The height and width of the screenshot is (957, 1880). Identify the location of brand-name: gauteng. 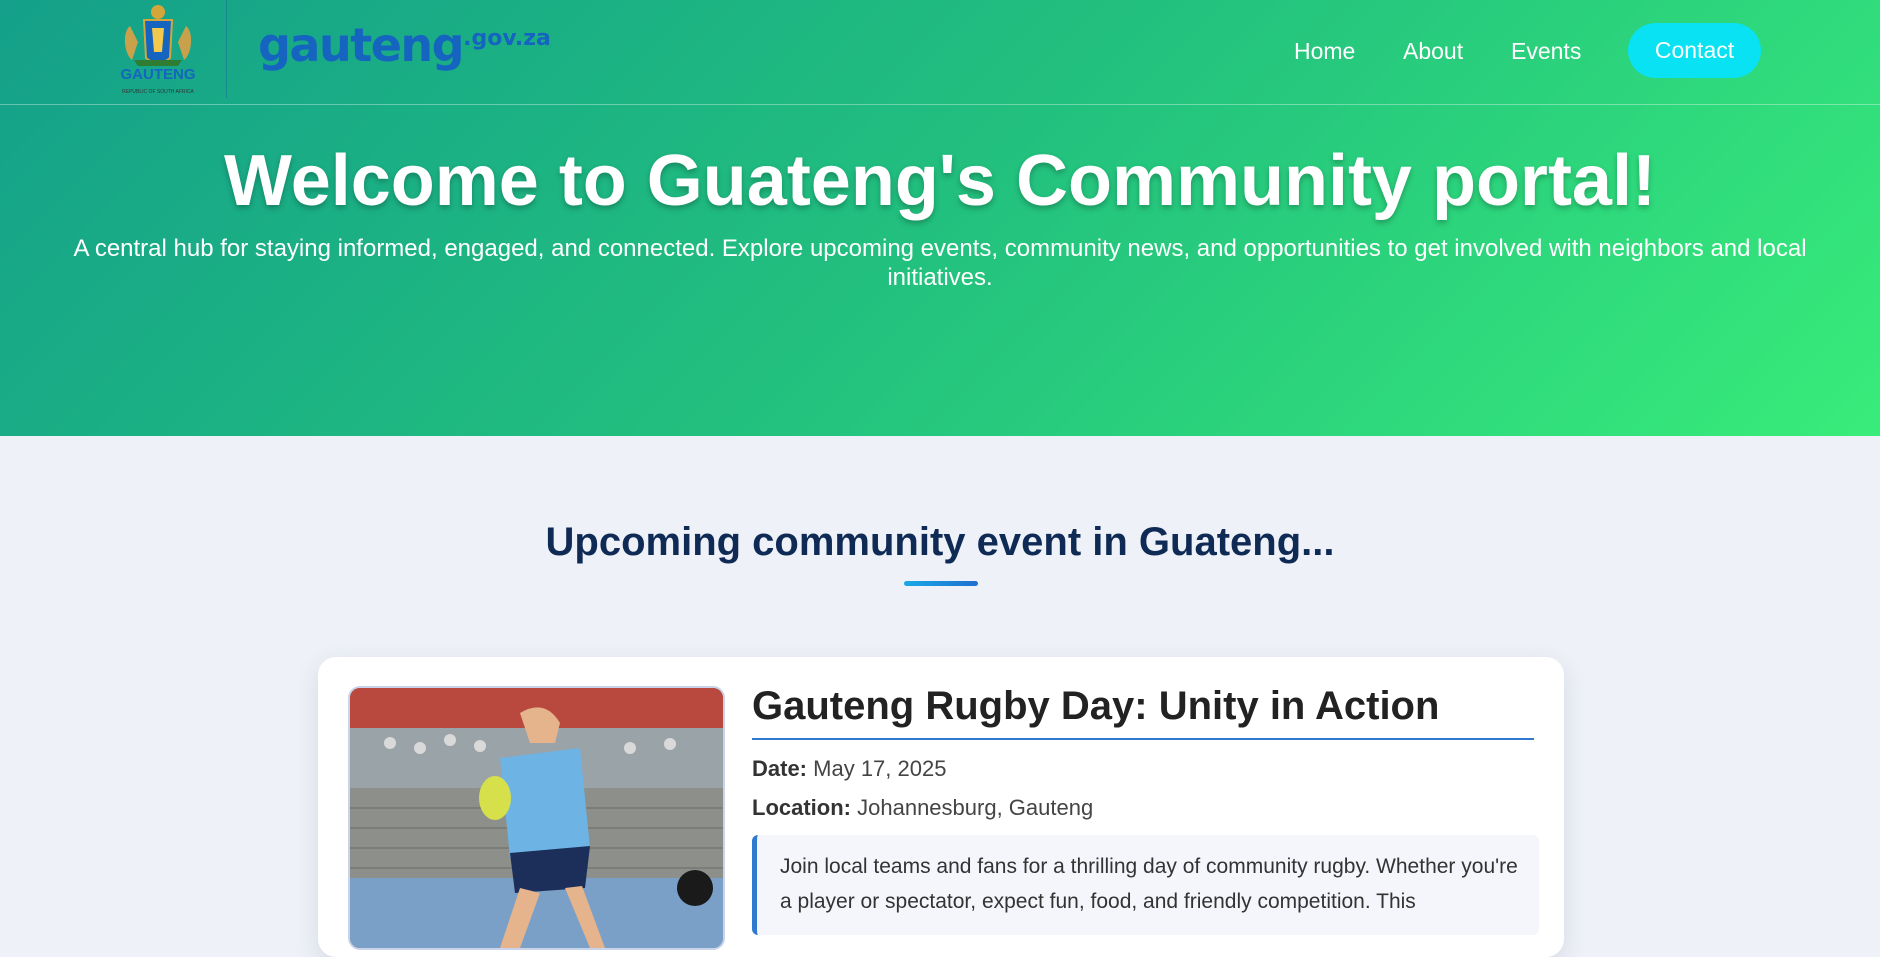
(361, 45).